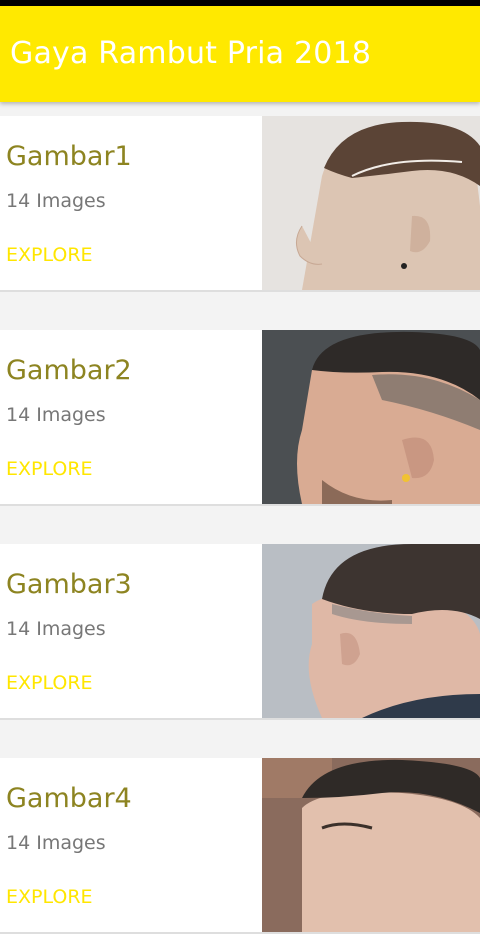 Image resolution: width=480 pixels, height=934 pixels. I want to click on item-title: Gambar2, so click(69, 370).